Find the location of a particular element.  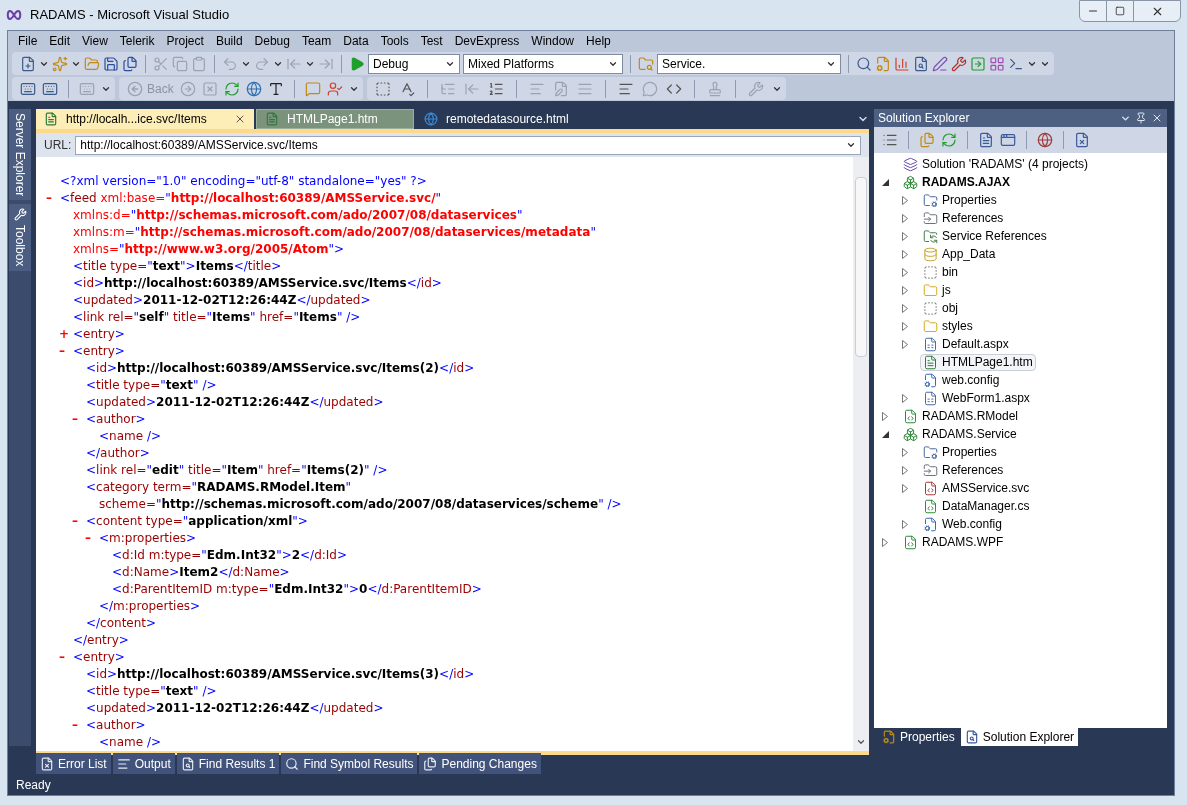

menu-item: Tools is located at coordinates (394, 41).